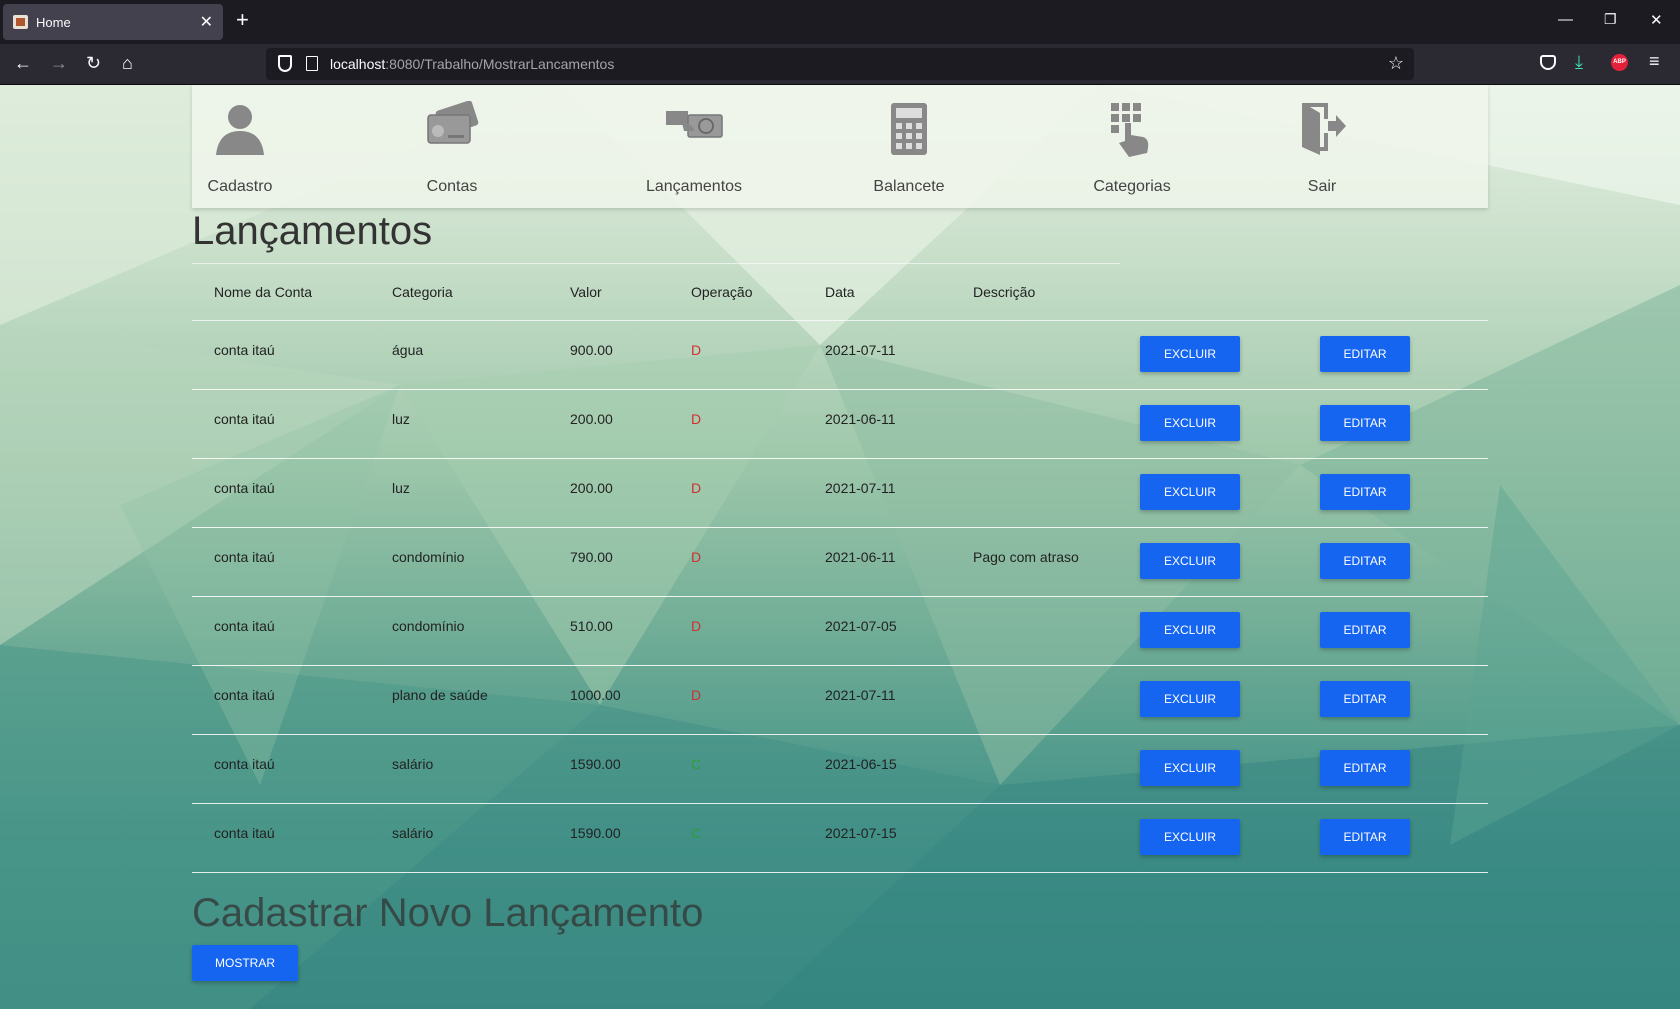 Image resolution: width=1680 pixels, height=1009 pixels. Describe the element at coordinates (877, 292) in the screenshot. I see `col-header: Data` at that location.